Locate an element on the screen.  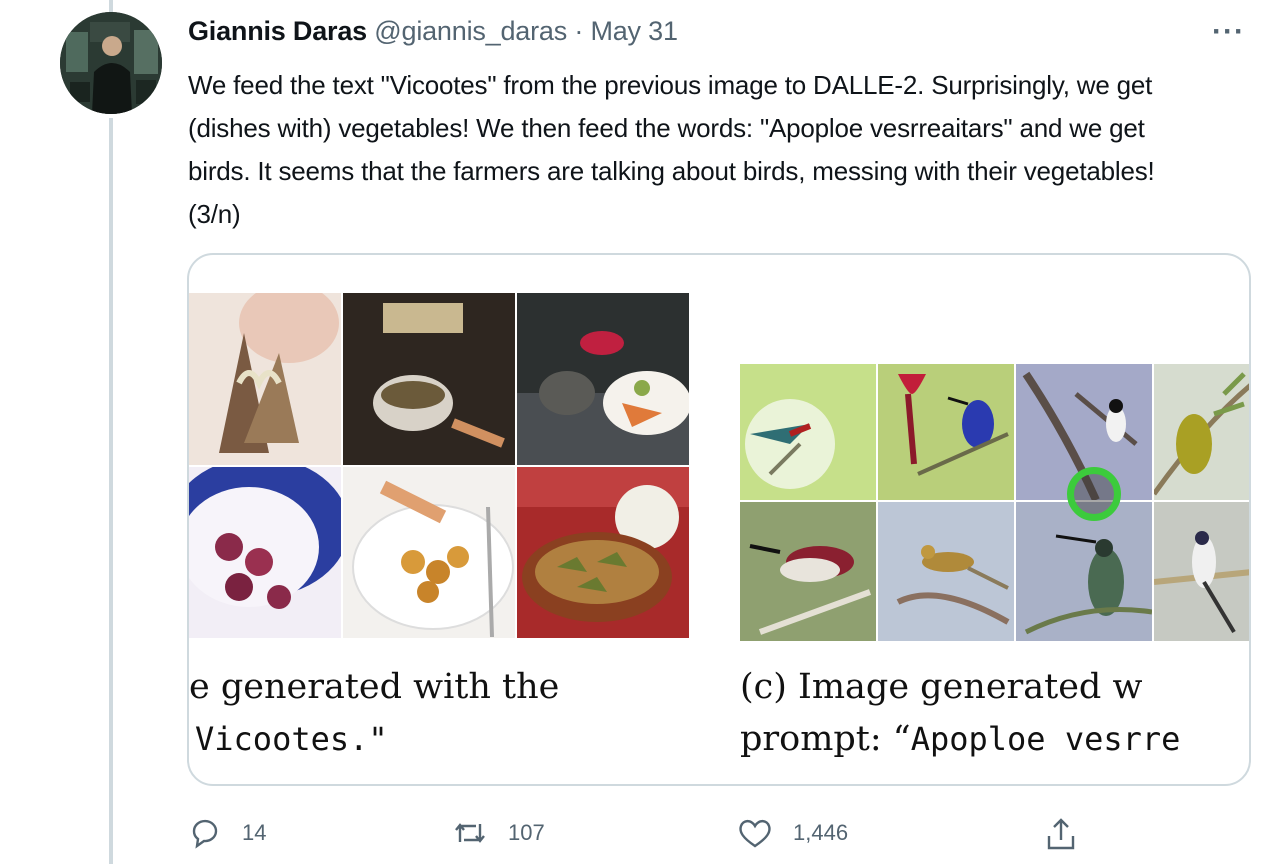
retweet-icon is located at coordinates (470, 833).